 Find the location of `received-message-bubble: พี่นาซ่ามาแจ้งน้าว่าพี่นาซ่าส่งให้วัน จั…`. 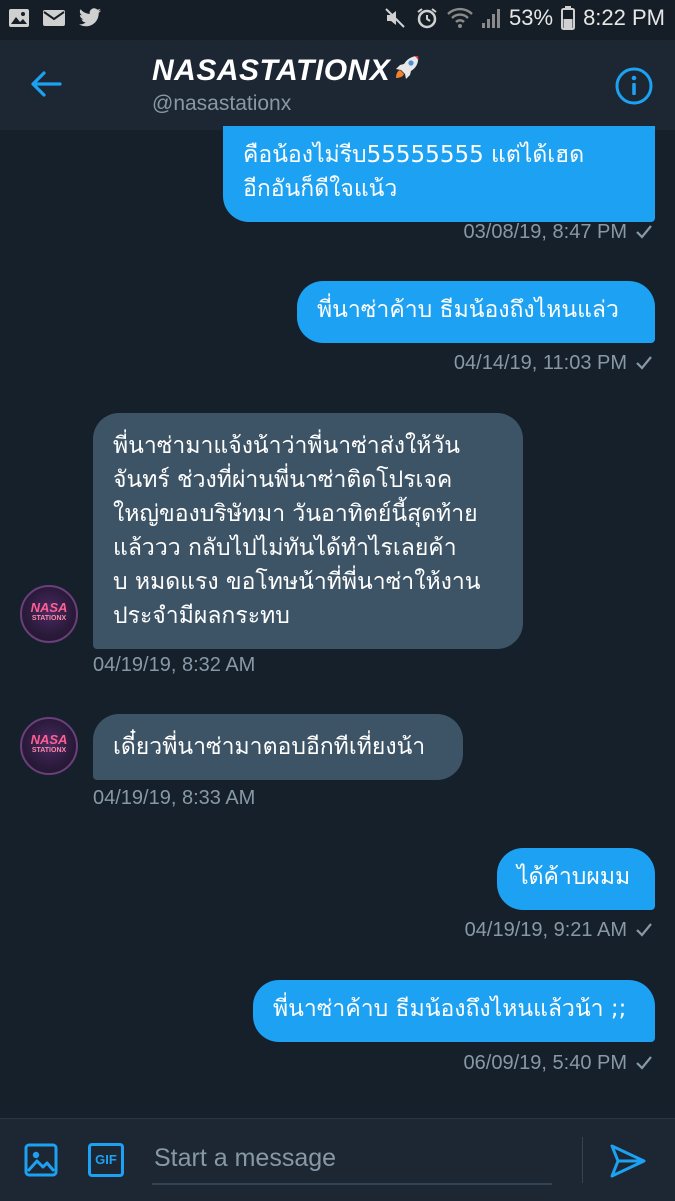

received-message-bubble: พี่นาซ่ามาแจ้งน้าว่าพี่นาซ่าส่งให้วัน จั… is located at coordinates (308, 531).